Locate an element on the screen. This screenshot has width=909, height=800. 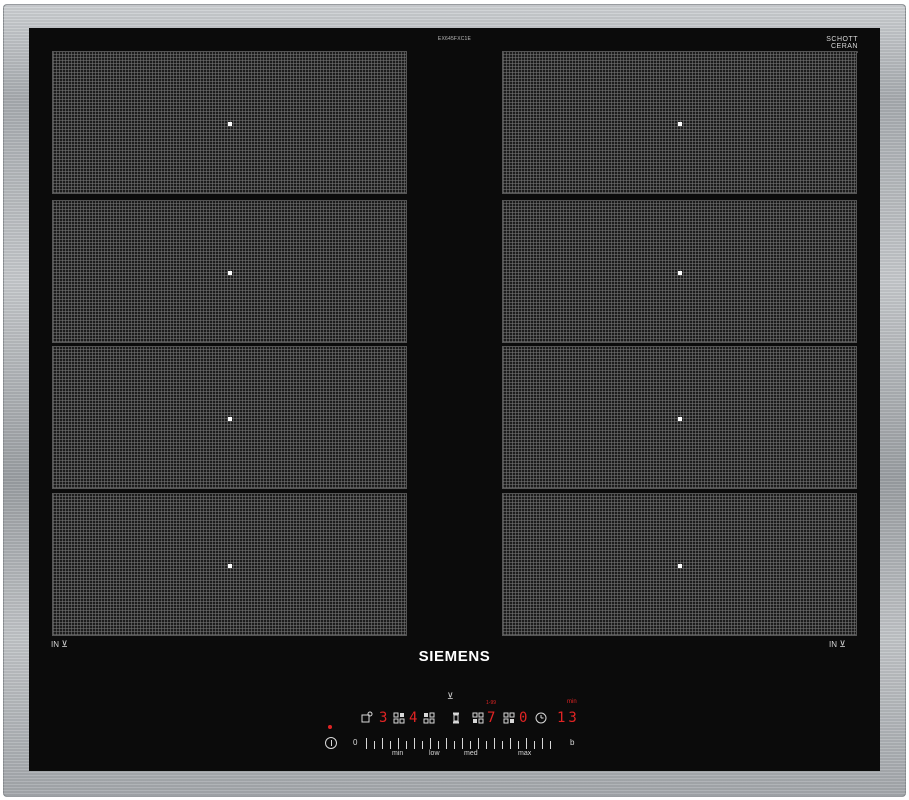
brand-logo: SIEMENS is located at coordinates (454, 656).